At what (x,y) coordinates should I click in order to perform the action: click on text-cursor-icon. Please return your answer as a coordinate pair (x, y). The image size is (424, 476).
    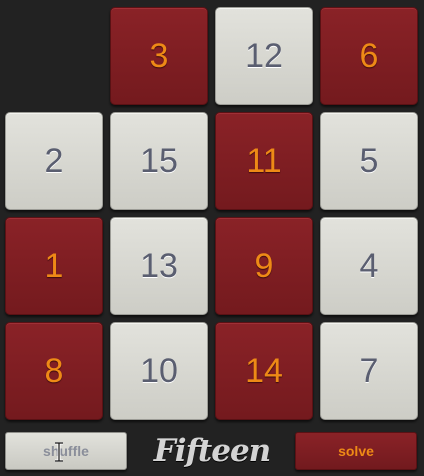
    Looking at the image, I should click on (59, 452).